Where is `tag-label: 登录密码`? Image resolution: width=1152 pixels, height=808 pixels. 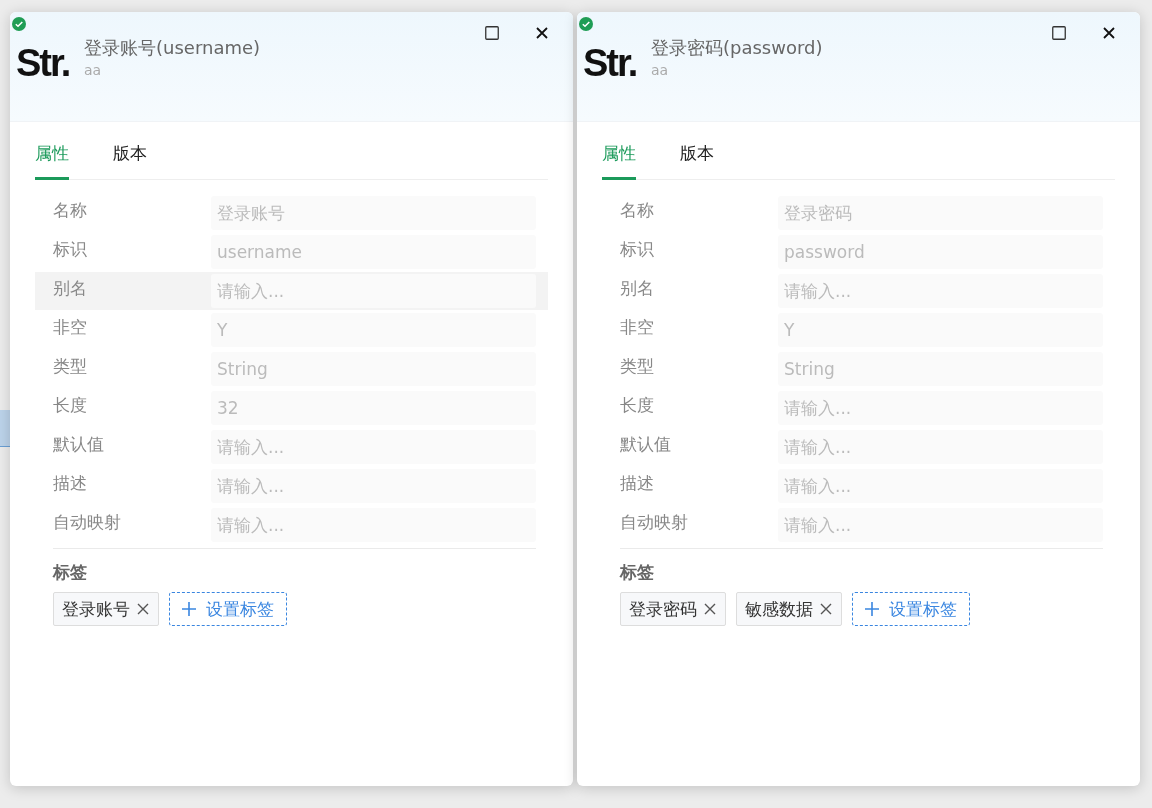 tag-label: 登录密码 is located at coordinates (663, 609).